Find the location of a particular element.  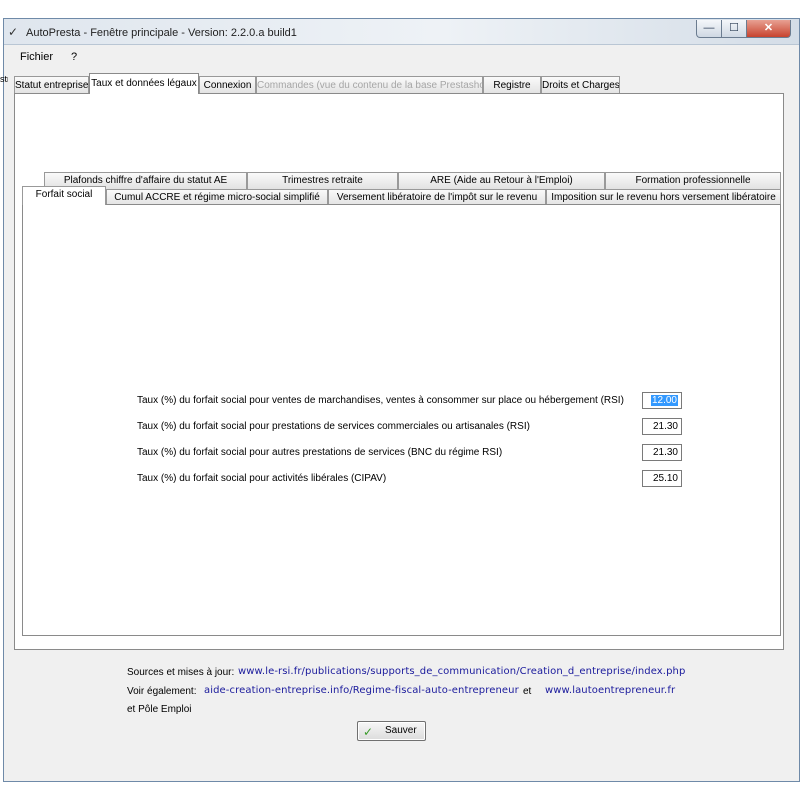

input-ventes-rsi: 12.00 is located at coordinates (662, 400).